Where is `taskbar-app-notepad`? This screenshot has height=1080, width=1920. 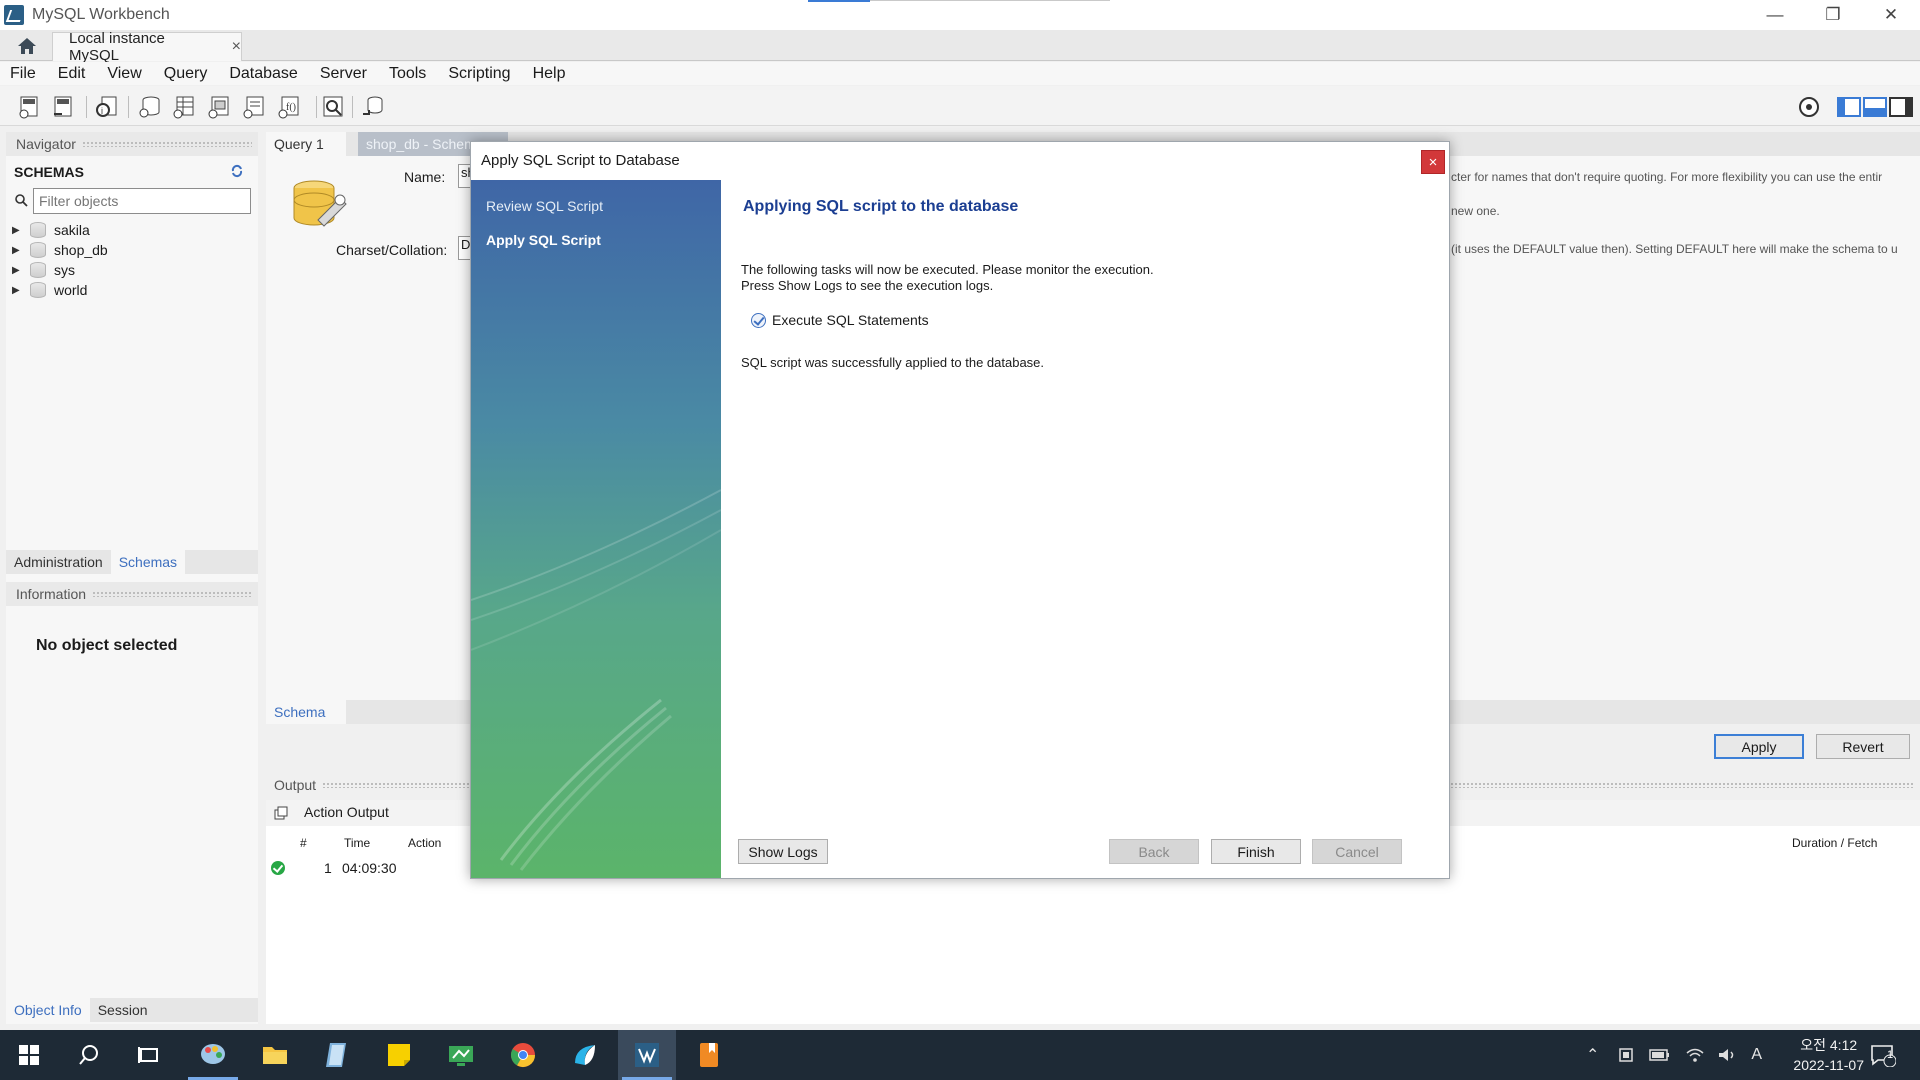
taskbar-app-notepad is located at coordinates (337, 1055).